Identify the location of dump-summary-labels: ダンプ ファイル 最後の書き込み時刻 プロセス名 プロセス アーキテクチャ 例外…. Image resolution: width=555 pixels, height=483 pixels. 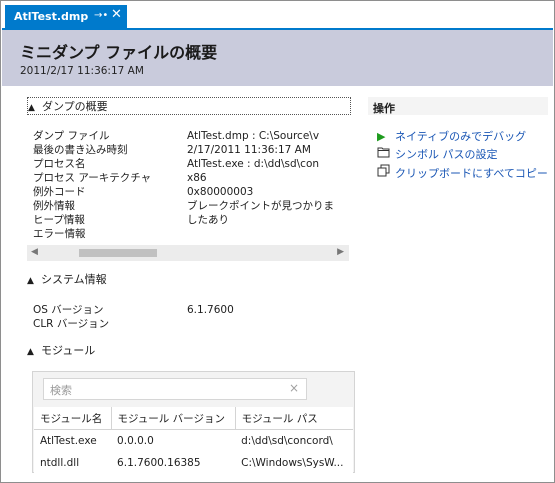
(92, 185).